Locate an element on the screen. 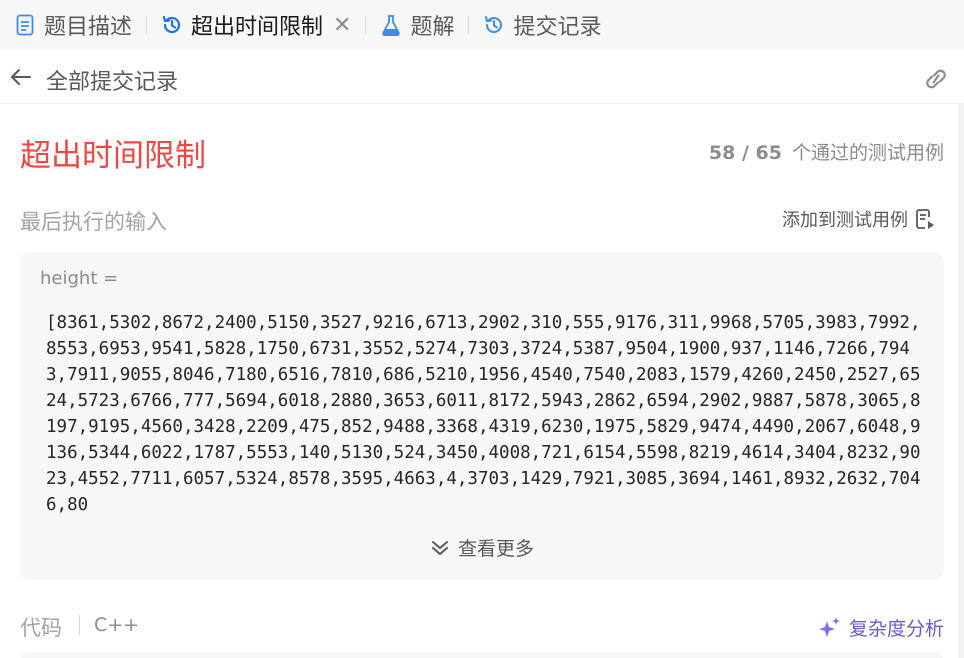  passed-suffix: 个通过的测试用例 is located at coordinates (867, 153).